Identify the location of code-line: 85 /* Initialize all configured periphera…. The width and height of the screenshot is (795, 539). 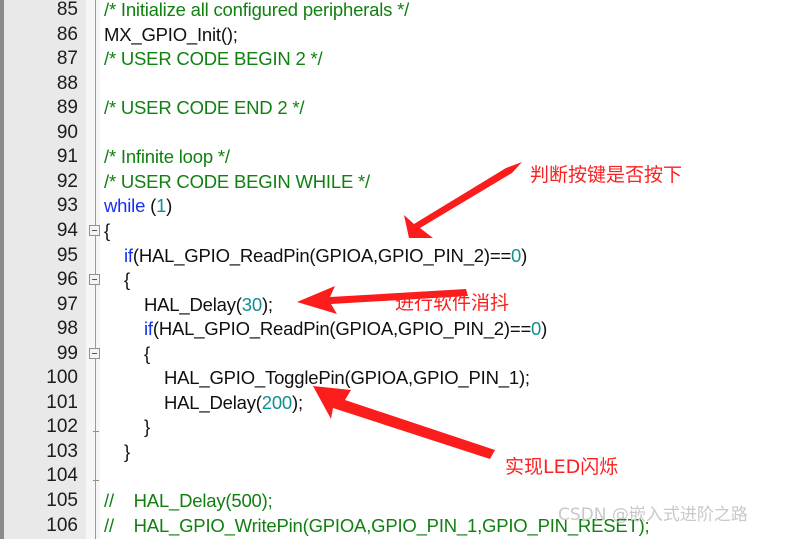
(397, 11).